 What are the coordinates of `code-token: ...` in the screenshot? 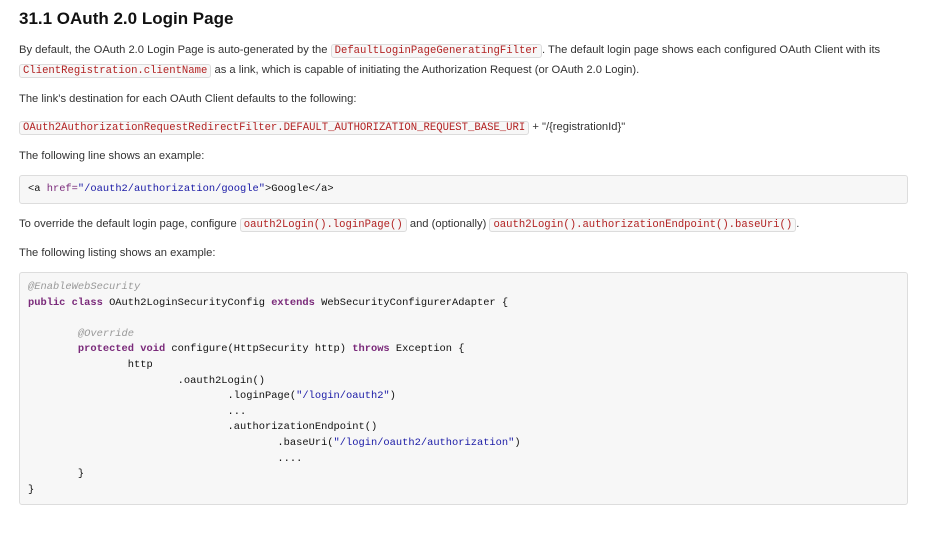 It's located at (237, 411).